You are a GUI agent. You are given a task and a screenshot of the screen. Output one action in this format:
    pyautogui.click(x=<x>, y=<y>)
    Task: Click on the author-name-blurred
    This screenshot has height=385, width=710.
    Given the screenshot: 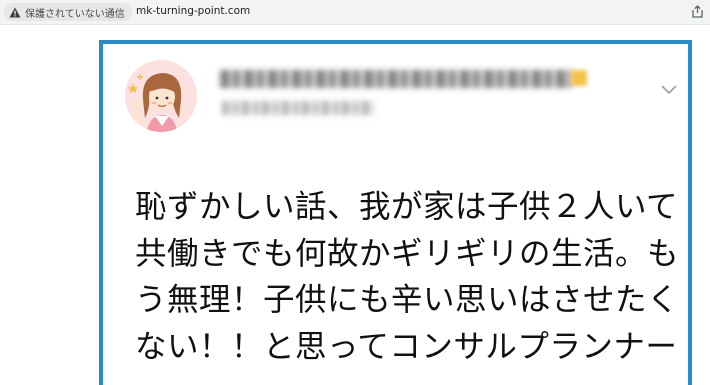 What is the action you would take?
    pyautogui.click(x=396, y=79)
    